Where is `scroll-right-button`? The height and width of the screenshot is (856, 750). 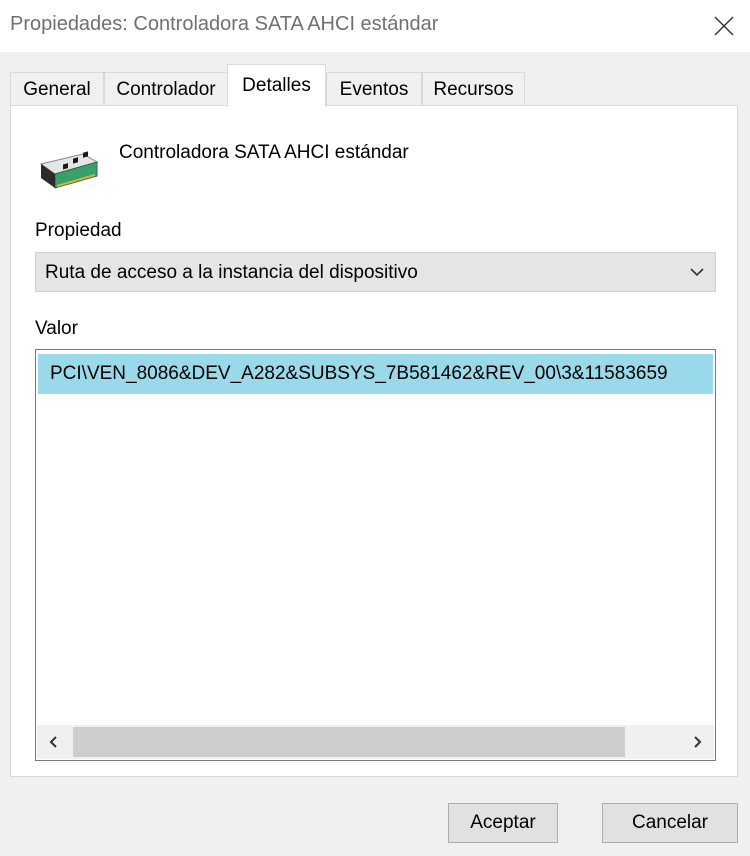
scroll-right-button is located at coordinates (697, 742).